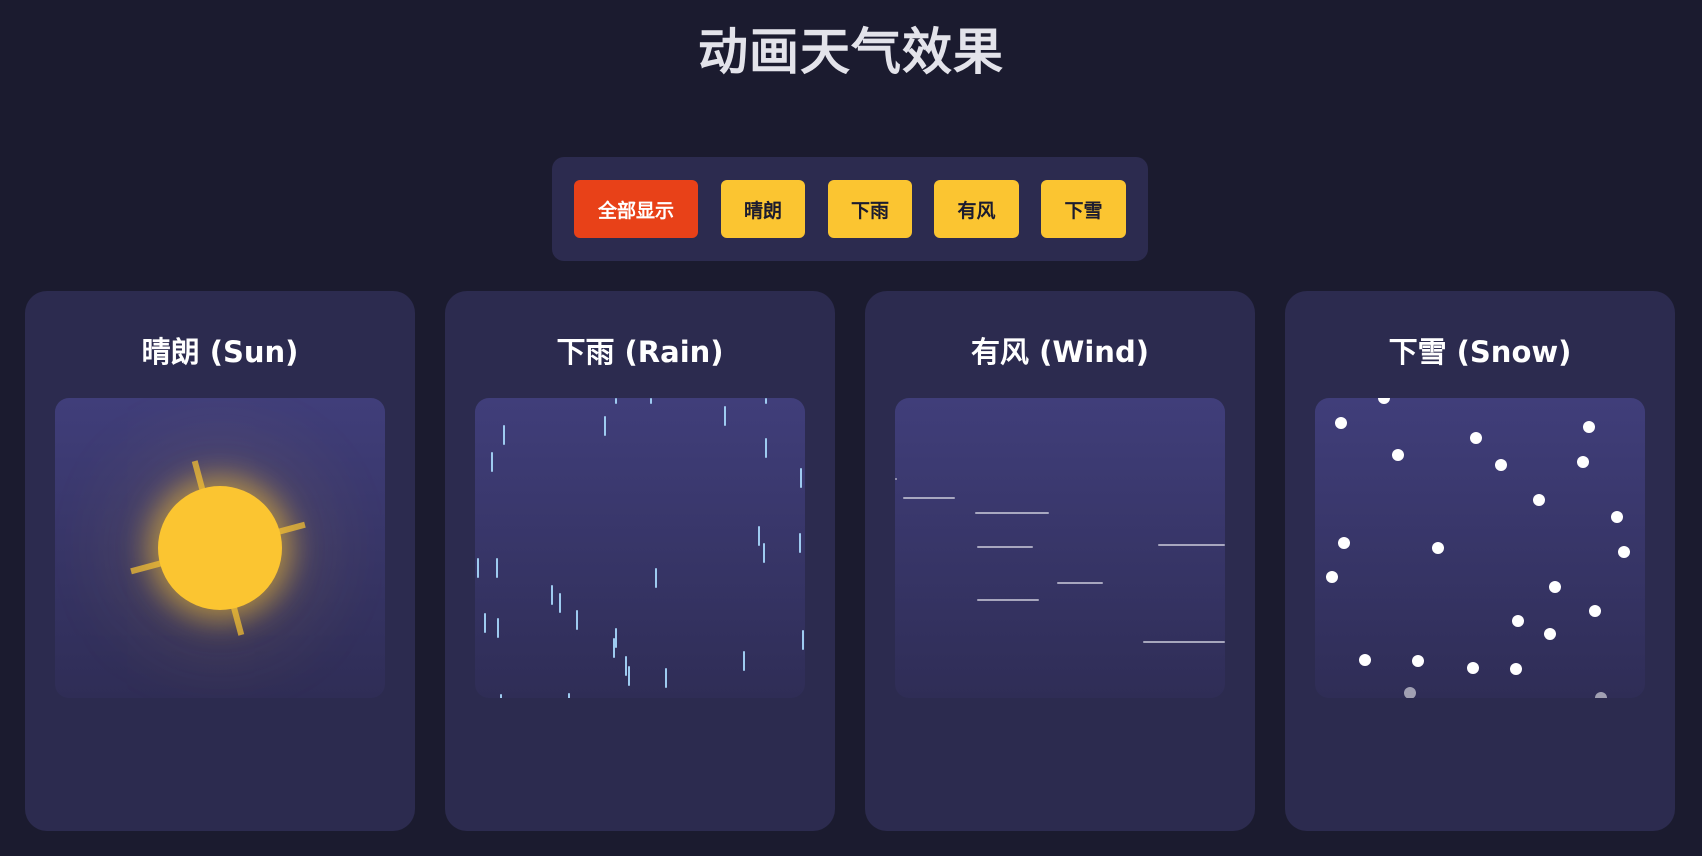 Image resolution: width=1702 pixels, height=856 pixels. Describe the element at coordinates (851, 52) in the screenshot. I see `page-title: 动画天气效果` at that location.